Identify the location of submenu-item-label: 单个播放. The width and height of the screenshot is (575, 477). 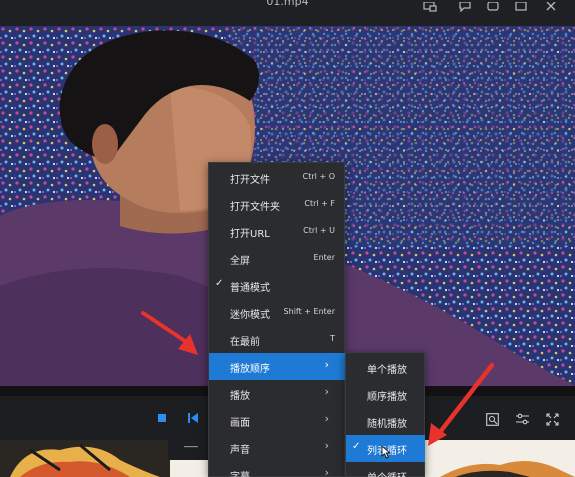
(387, 370).